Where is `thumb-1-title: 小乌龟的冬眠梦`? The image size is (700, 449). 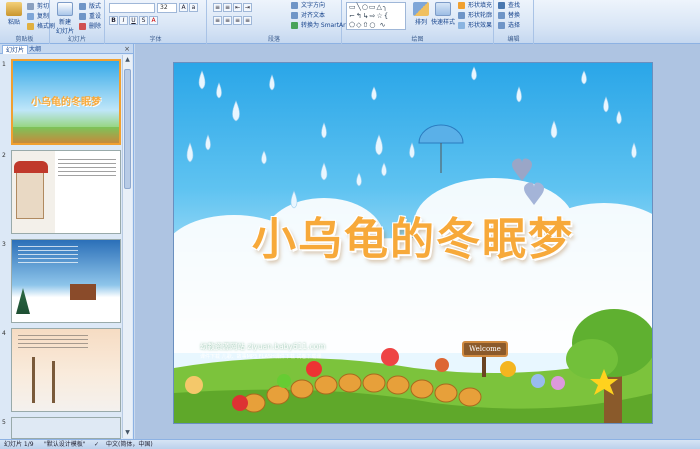
thumb-1-title: 小乌龟的冬眠梦 is located at coordinates (66, 102).